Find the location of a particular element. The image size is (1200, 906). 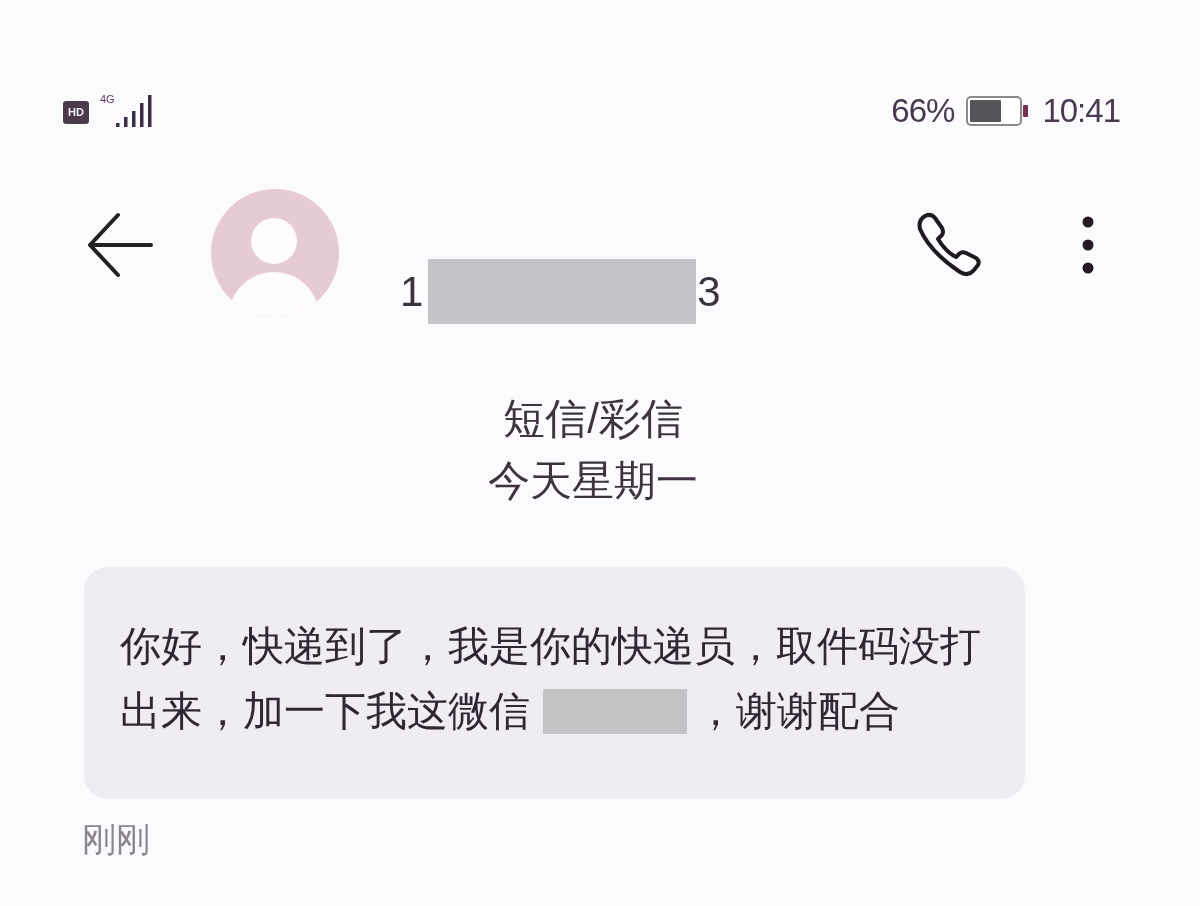

phone-number-text: 3 is located at coordinates (709, 291).